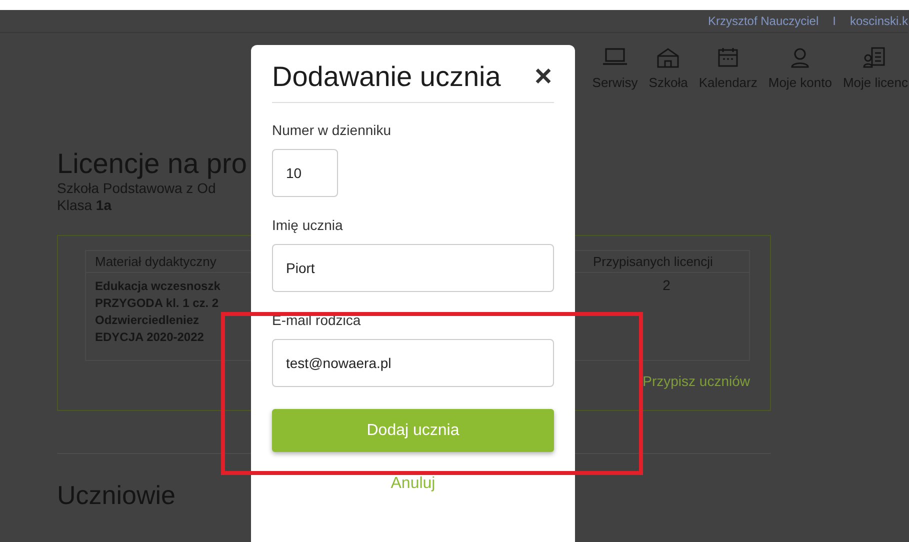  What do you see at coordinates (413, 363) in the screenshot?
I see `input-field: test@nowaera.pl` at bounding box center [413, 363].